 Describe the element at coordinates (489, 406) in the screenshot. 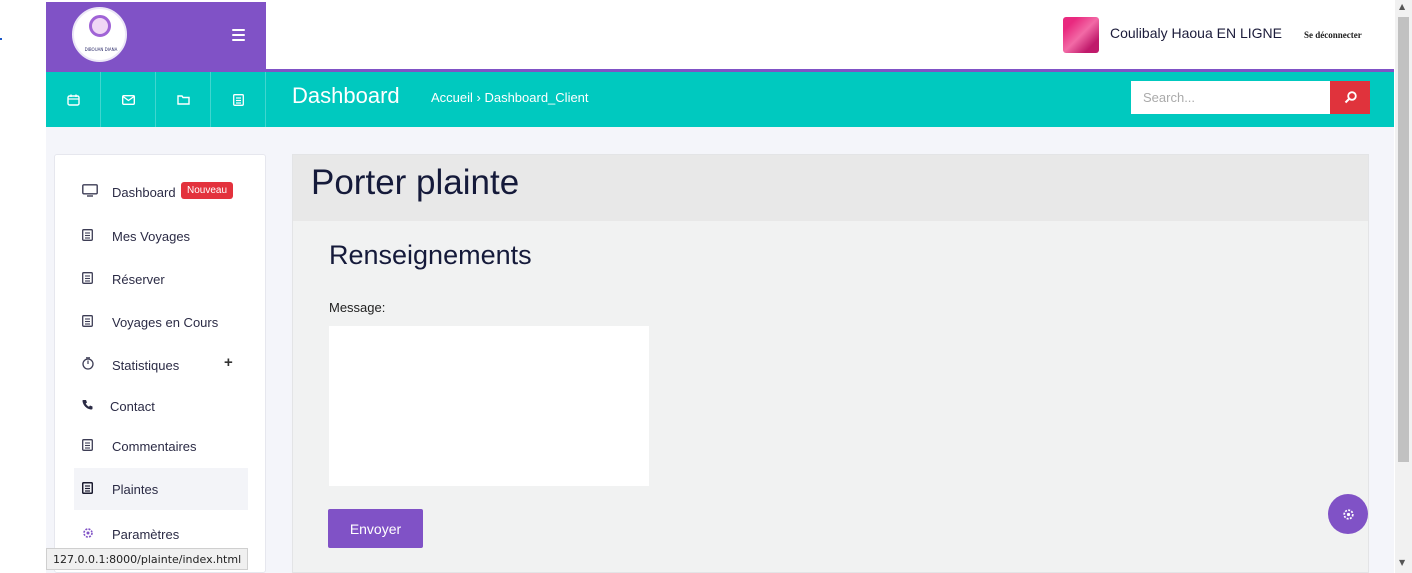

I see `message-field` at that location.